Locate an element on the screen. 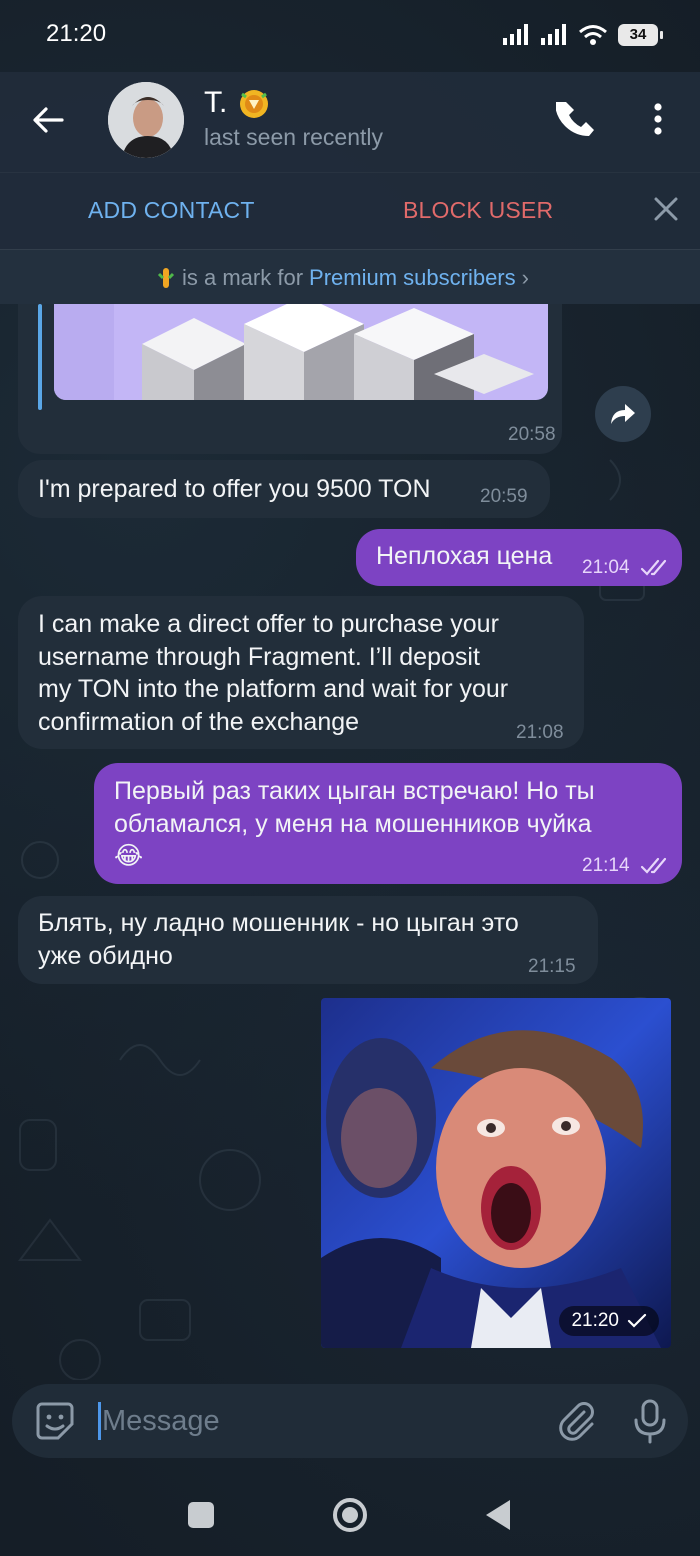 This screenshot has width=700, height=1556. premium-badge-icon is located at coordinates (254, 104).